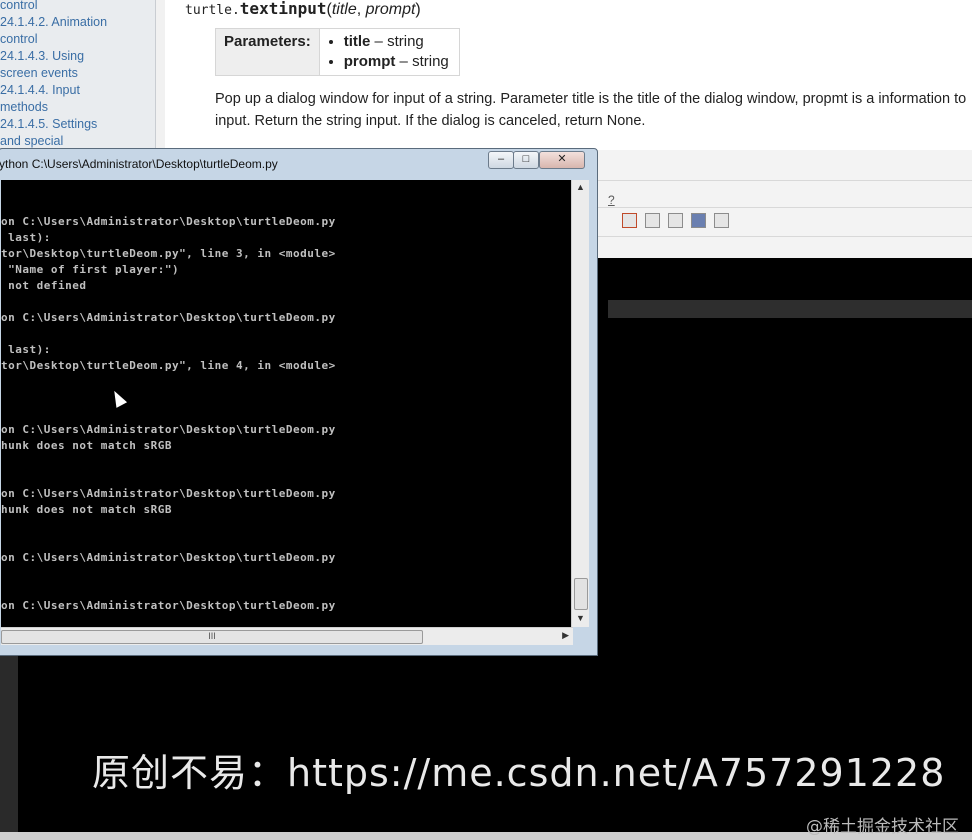 This screenshot has width=972, height=840. I want to click on toc-item: 24.1.4.4. Input, so click(77, 90).